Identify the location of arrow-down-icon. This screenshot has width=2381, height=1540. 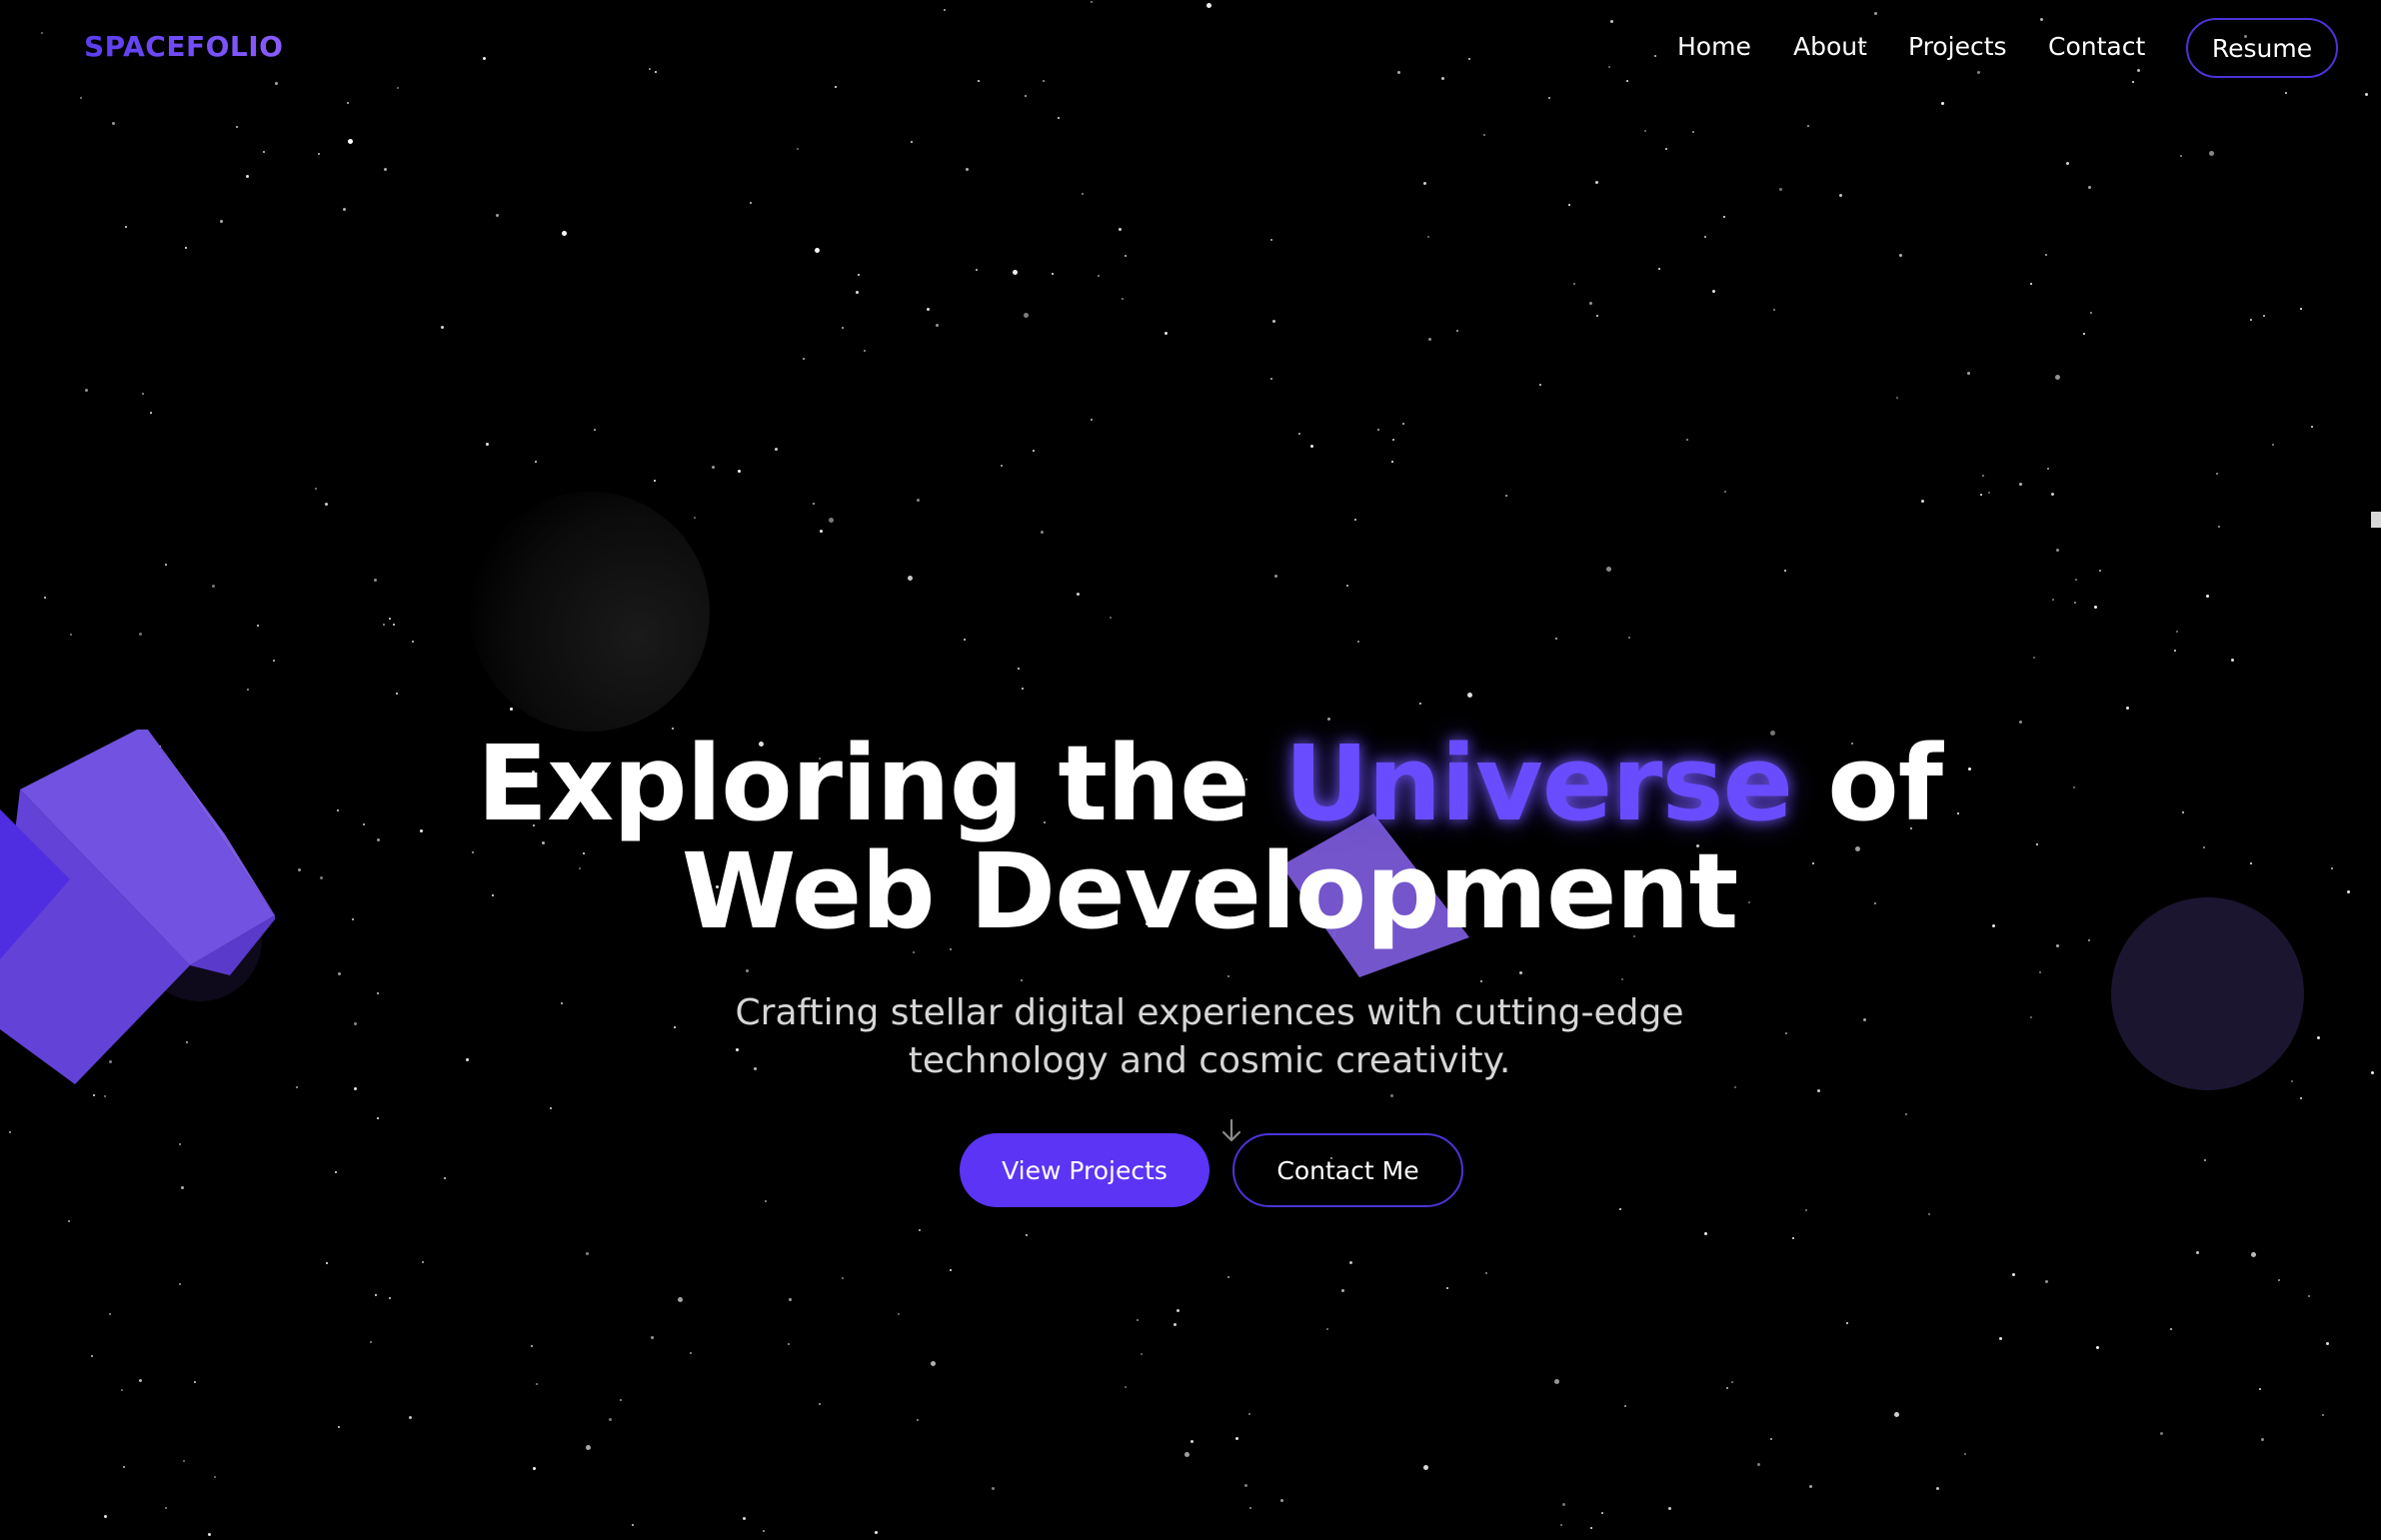
(1231, 1131).